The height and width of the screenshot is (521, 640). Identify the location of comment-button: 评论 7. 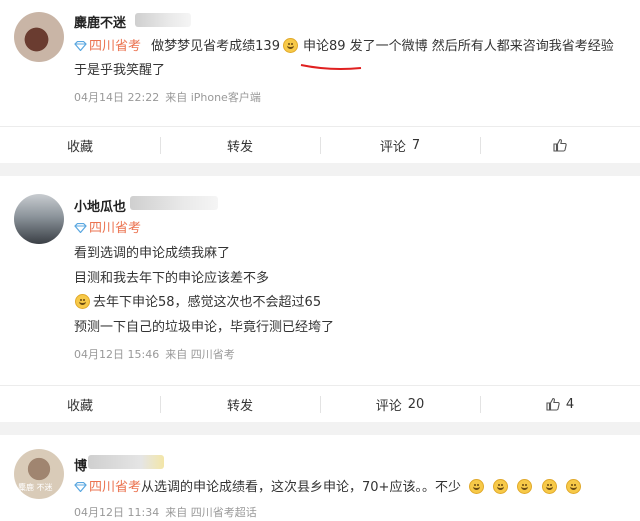
(400, 145).